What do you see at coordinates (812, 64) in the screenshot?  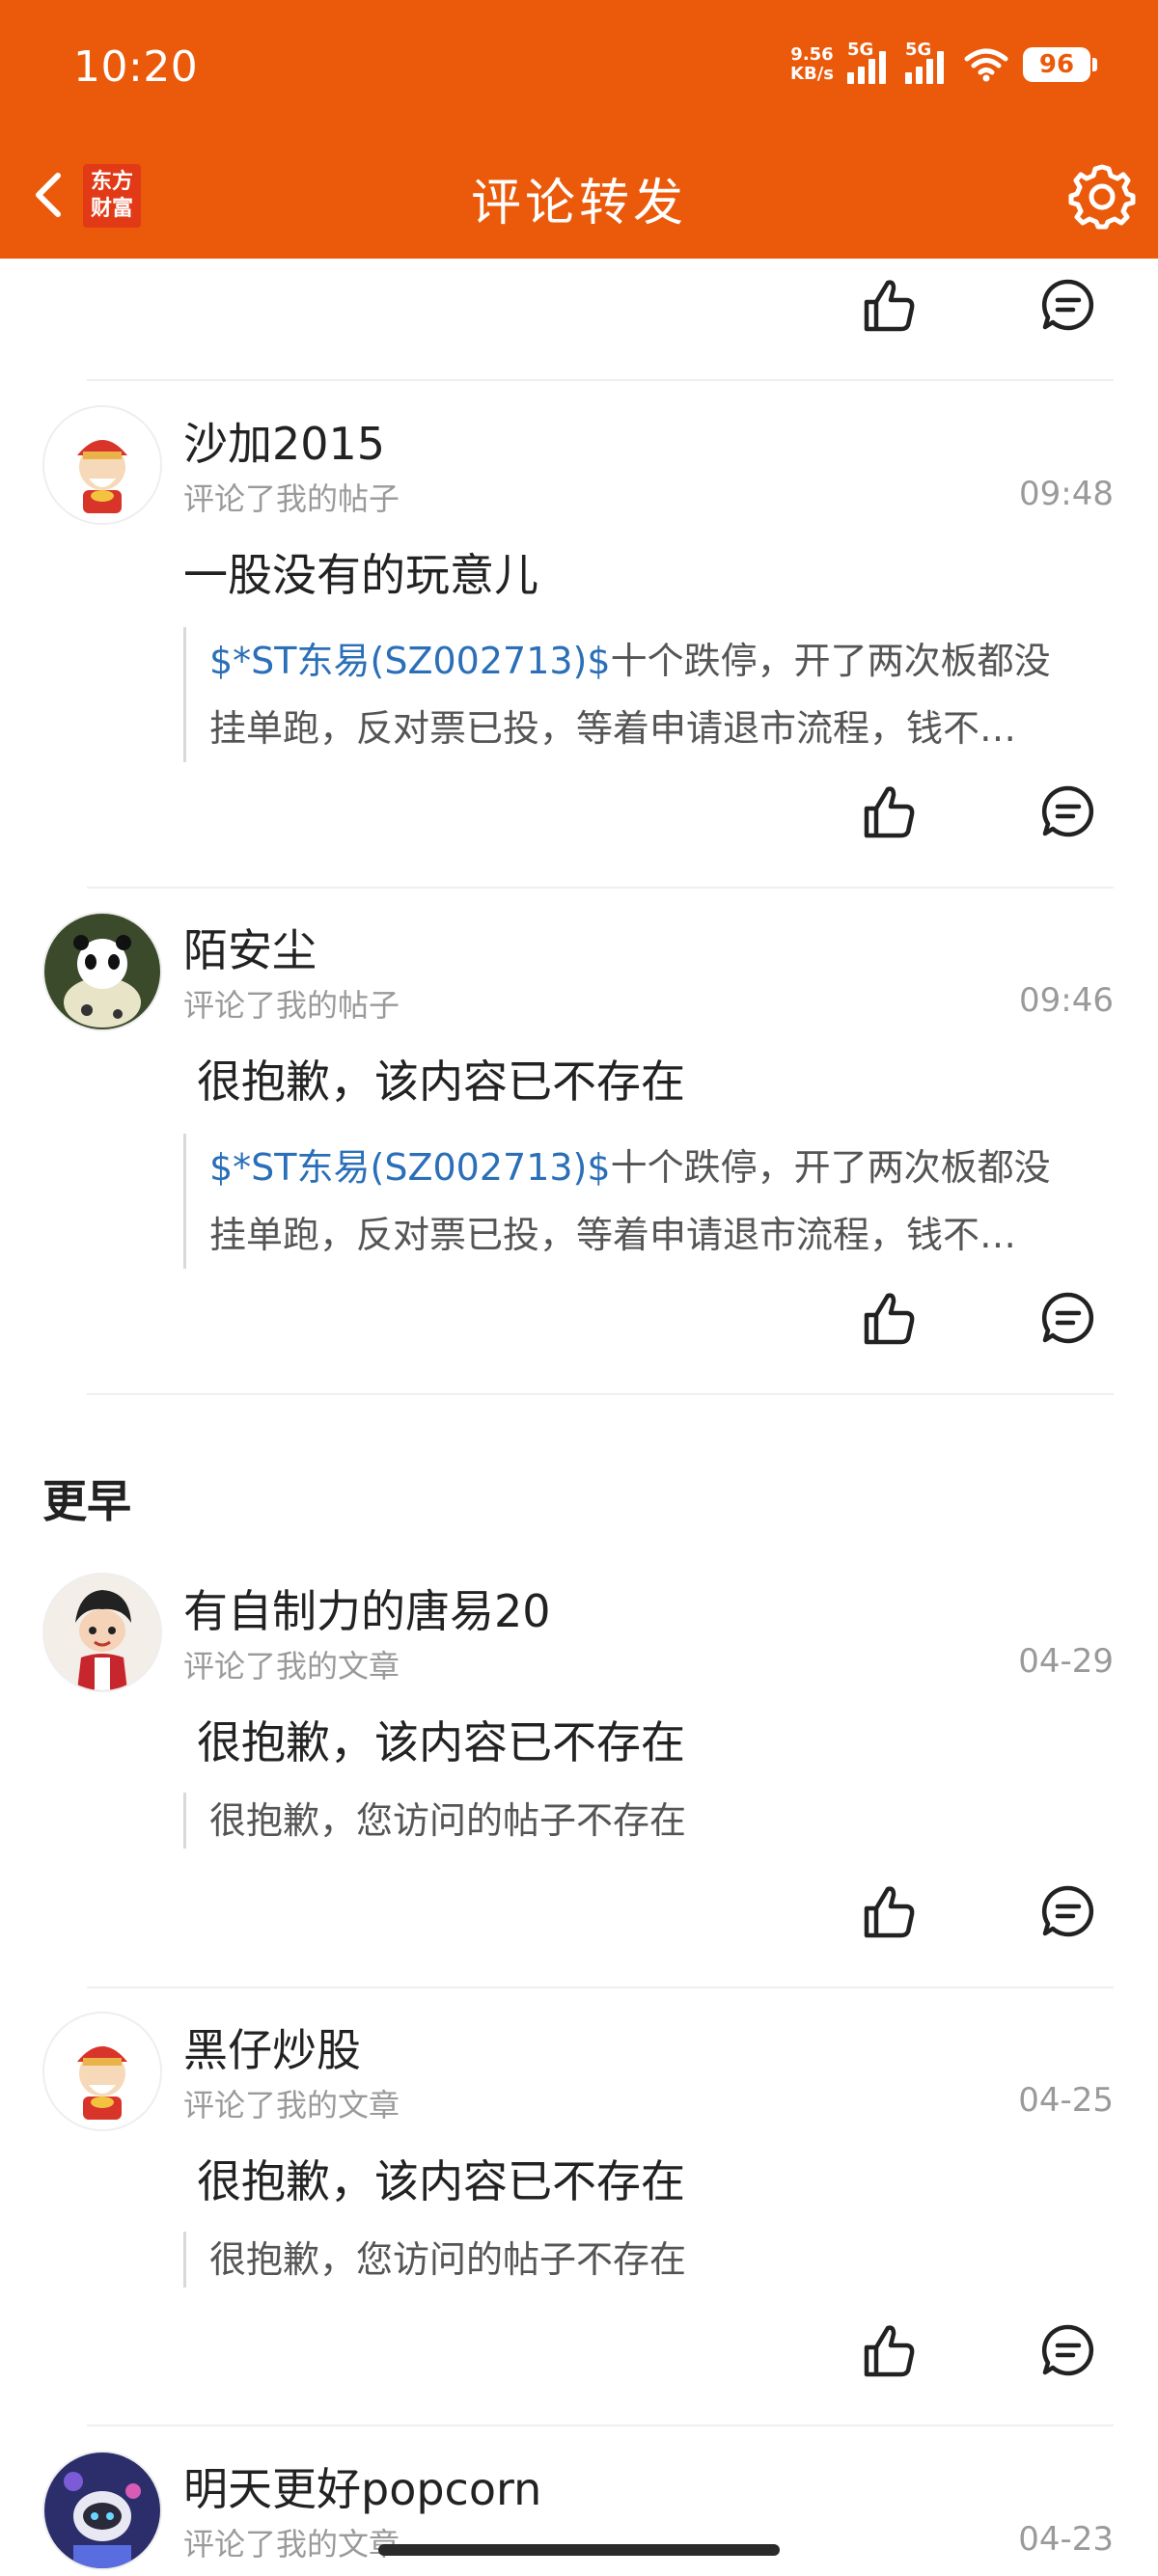 I see `network-speed: 9.56 KB/s` at bounding box center [812, 64].